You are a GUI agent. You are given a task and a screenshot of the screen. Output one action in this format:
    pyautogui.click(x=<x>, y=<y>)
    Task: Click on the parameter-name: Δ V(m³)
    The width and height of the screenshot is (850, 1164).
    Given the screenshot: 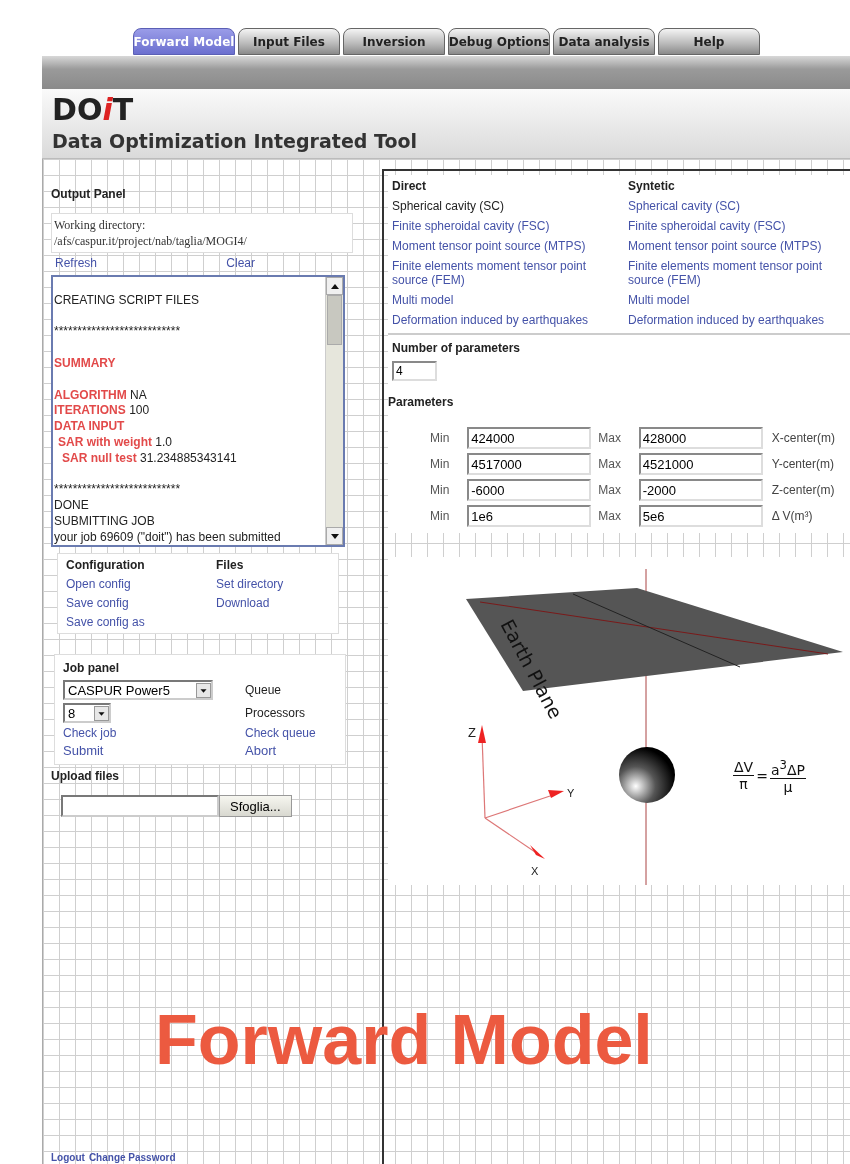 What is the action you would take?
    pyautogui.click(x=792, y=516)
    